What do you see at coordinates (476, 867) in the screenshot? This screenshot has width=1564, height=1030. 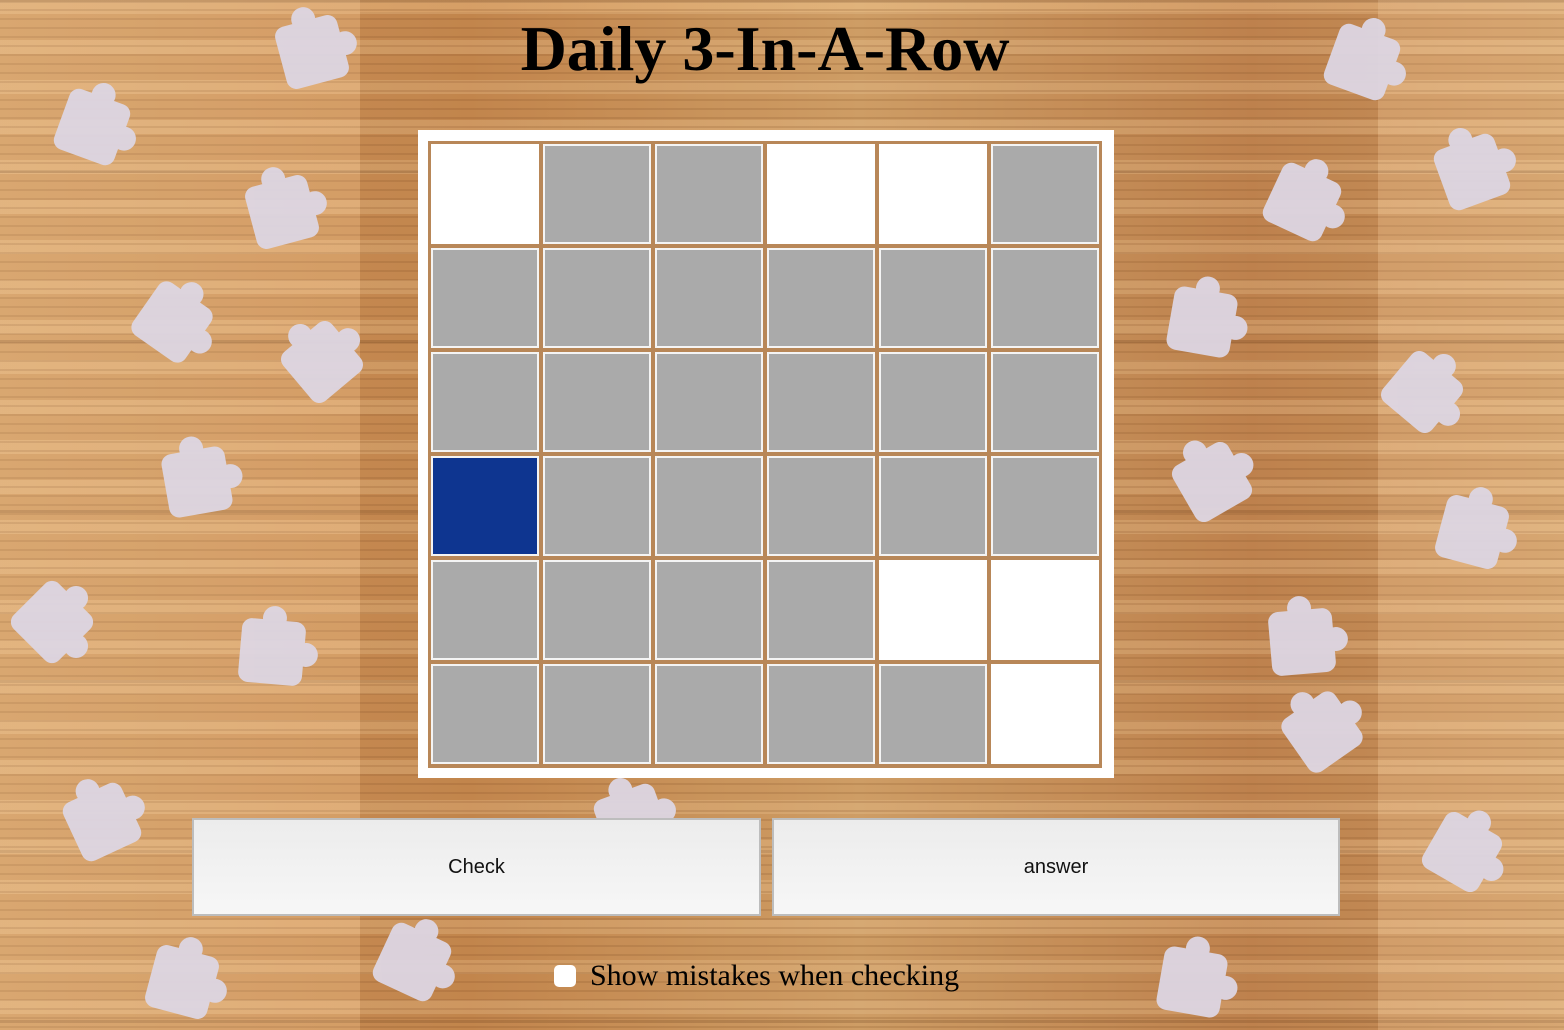 I see `check-button: Check` at bounding box center [476, 867].